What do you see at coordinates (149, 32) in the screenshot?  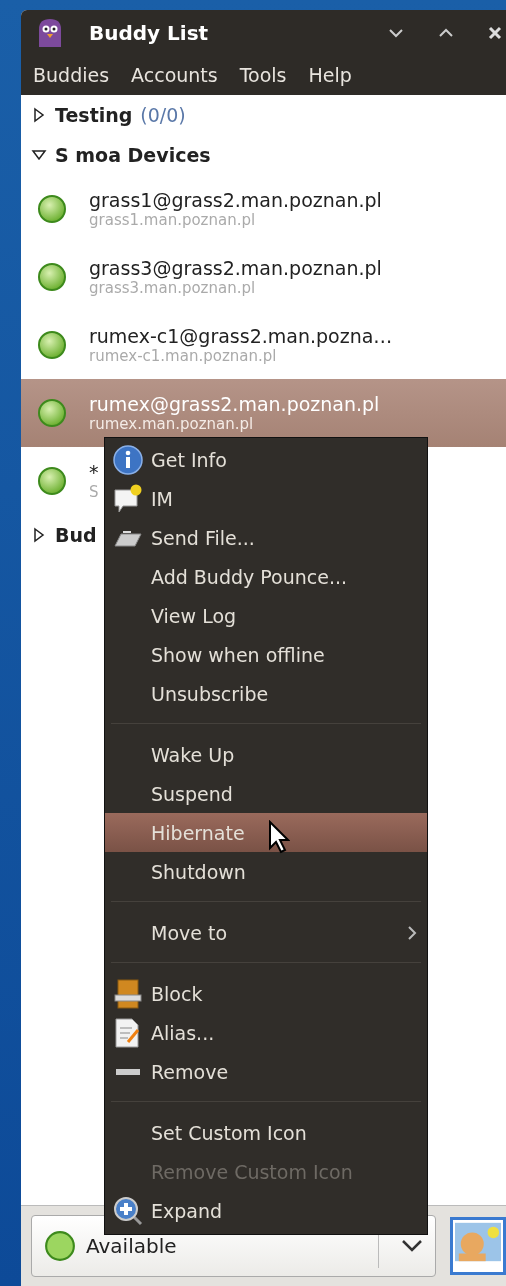 I see `window-title: Buddy List` at bounding box center [149, 32].